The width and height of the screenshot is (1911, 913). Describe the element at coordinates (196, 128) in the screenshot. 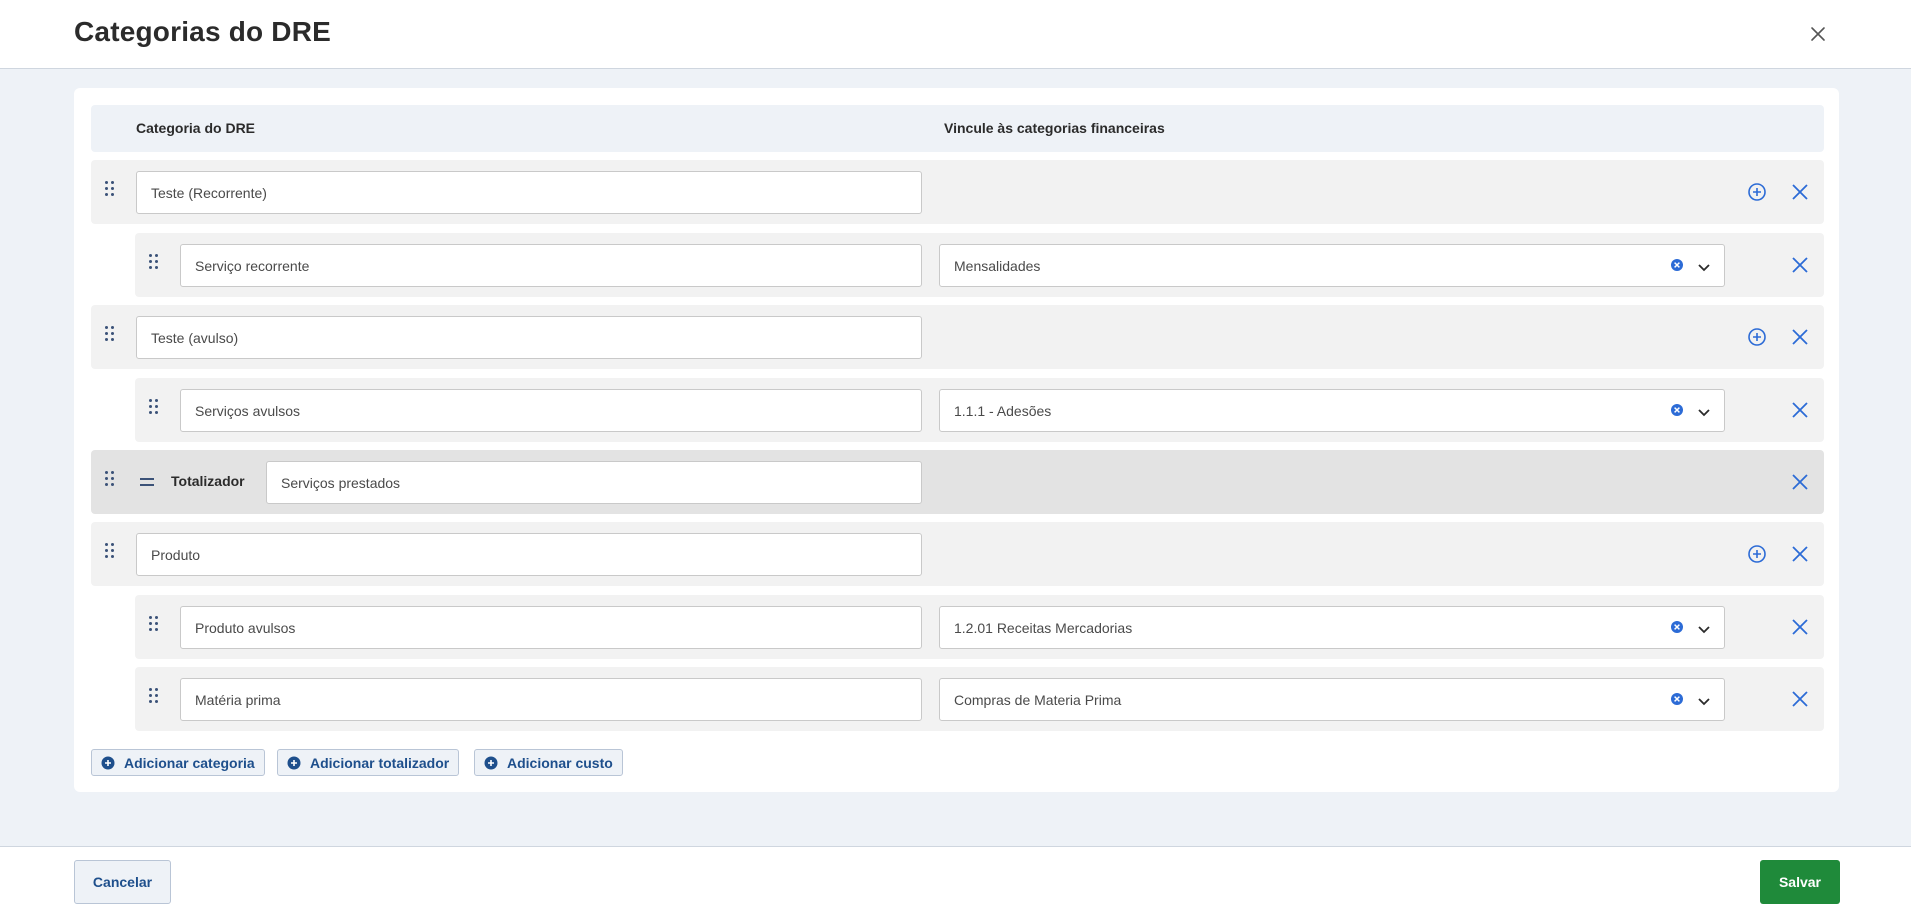

I see `column-header-category: Categoria do DRE` at that location.